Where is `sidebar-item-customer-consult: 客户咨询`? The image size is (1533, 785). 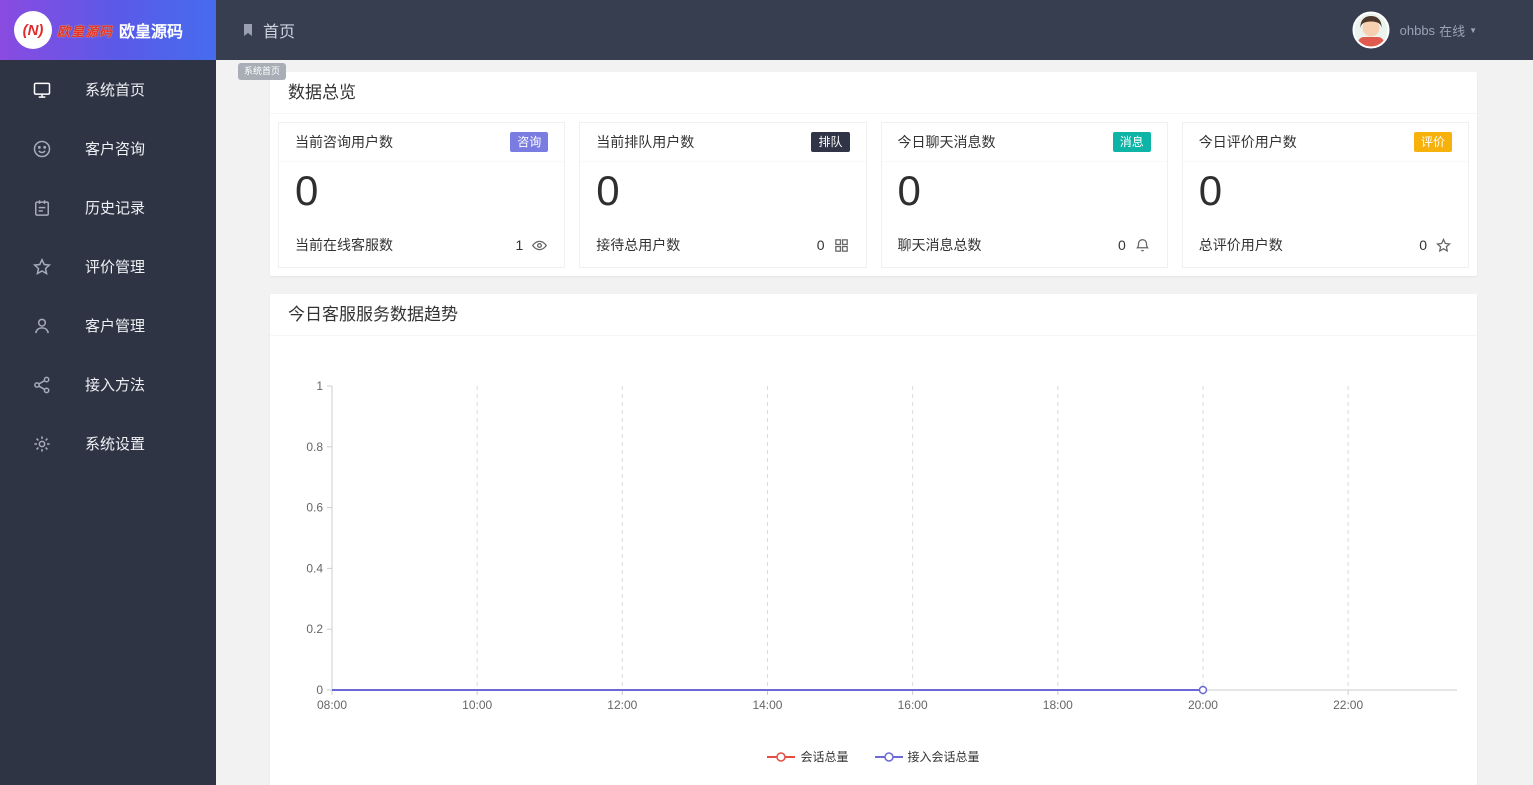 sidebar-item-customer-consult: 客户咨询 is located at coordinates (108, 148).